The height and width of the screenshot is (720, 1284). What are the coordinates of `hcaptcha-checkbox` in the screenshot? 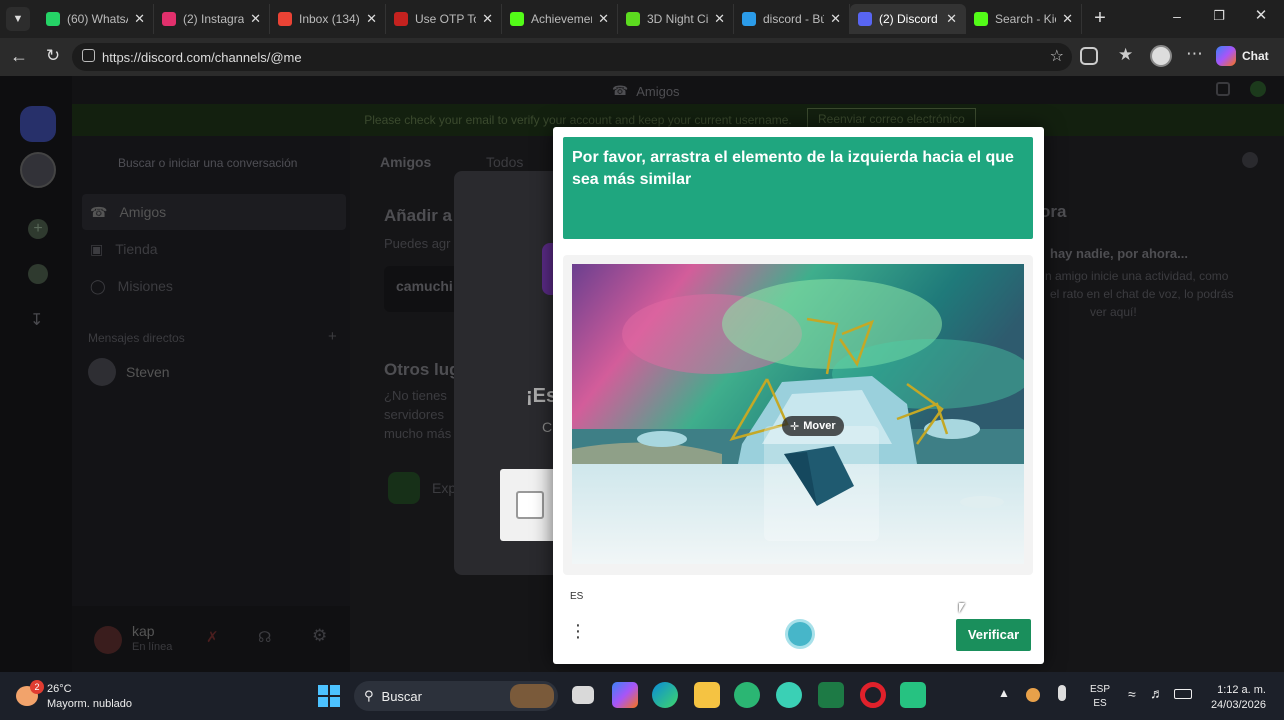 It's located at (530, 505).